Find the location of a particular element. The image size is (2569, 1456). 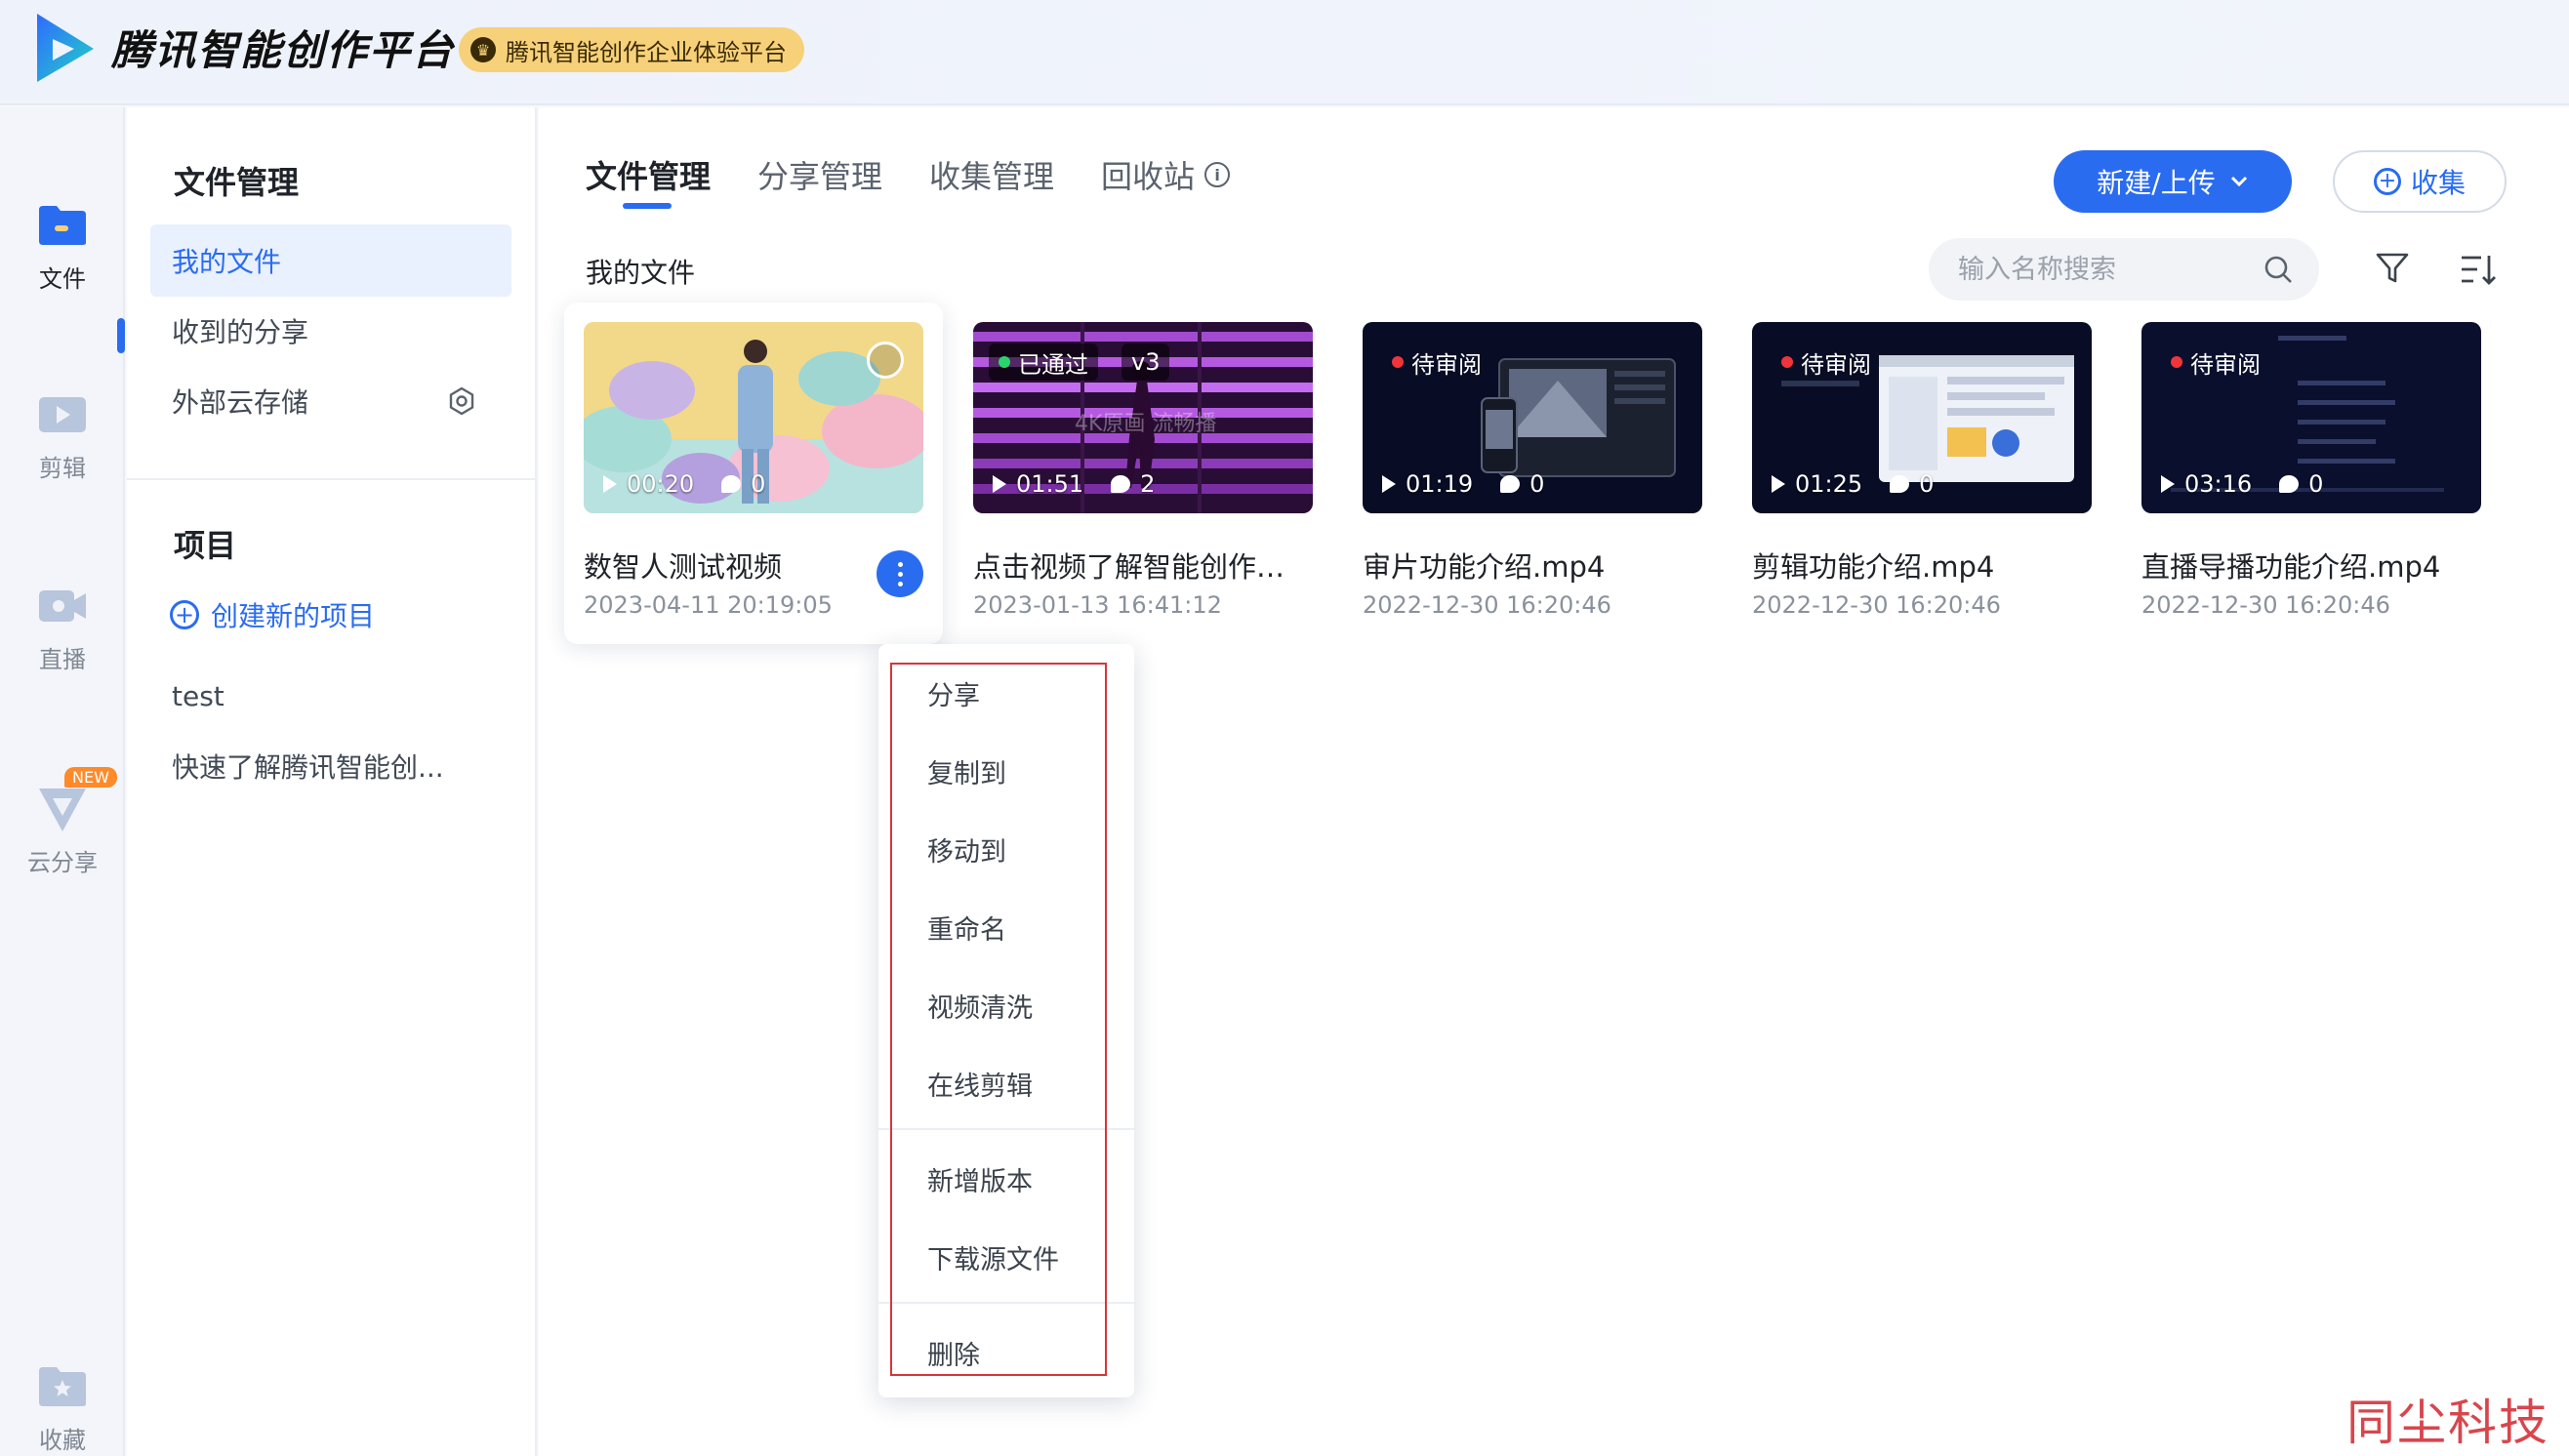

tab-recycle-bin: 回收站 i is located at coordinates (1166, 174).